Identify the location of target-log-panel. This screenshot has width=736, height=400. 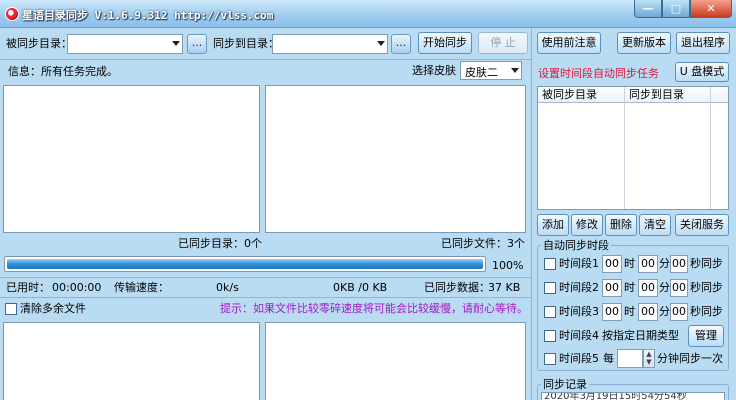
(395, 361).